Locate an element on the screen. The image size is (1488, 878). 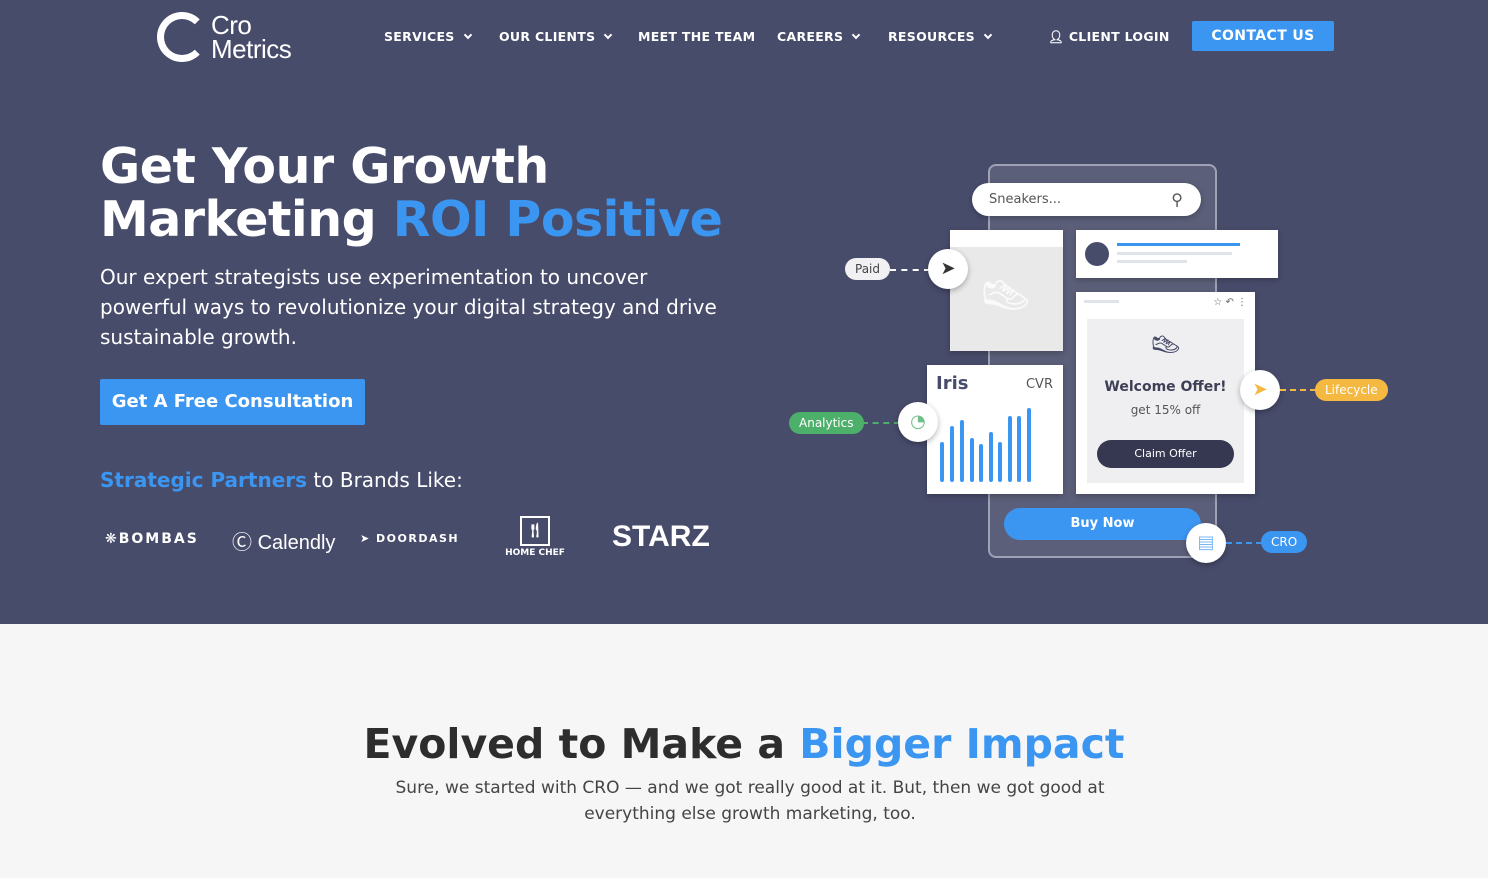
brand-logo-home-chef: 🍴︎ HOME CHEF is located at coordinates (535, 537).